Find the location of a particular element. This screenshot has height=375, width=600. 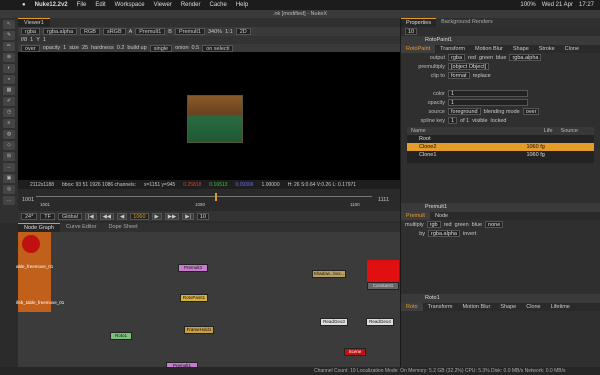

filter-node-icon: ◇ is located at coordinates (9, 145).